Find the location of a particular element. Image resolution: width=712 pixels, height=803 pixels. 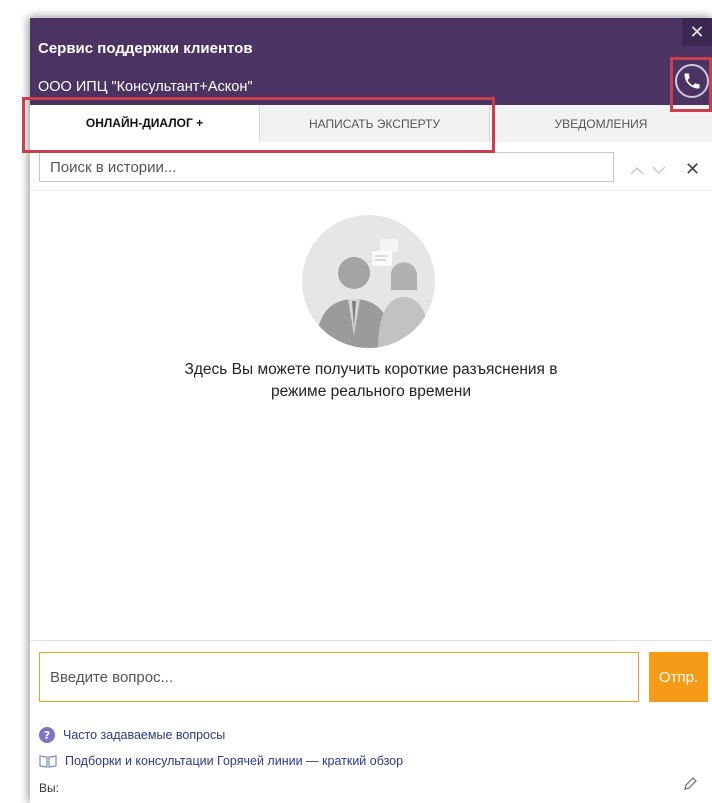

call-button is located at coordinates (692, 81).